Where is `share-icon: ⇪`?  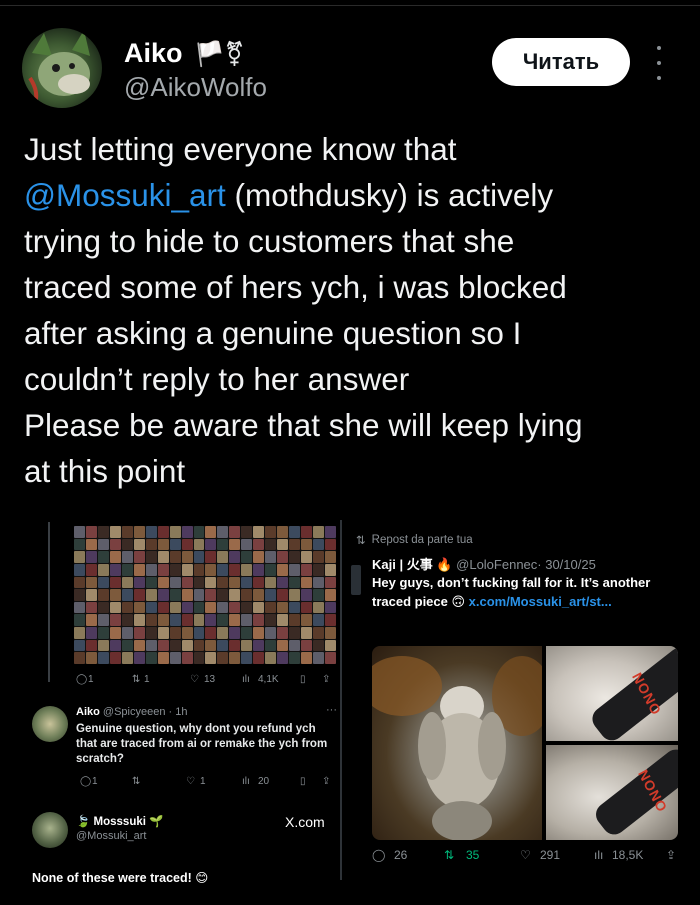
share-icon: ⇪ is located at coordinates (326, 679).